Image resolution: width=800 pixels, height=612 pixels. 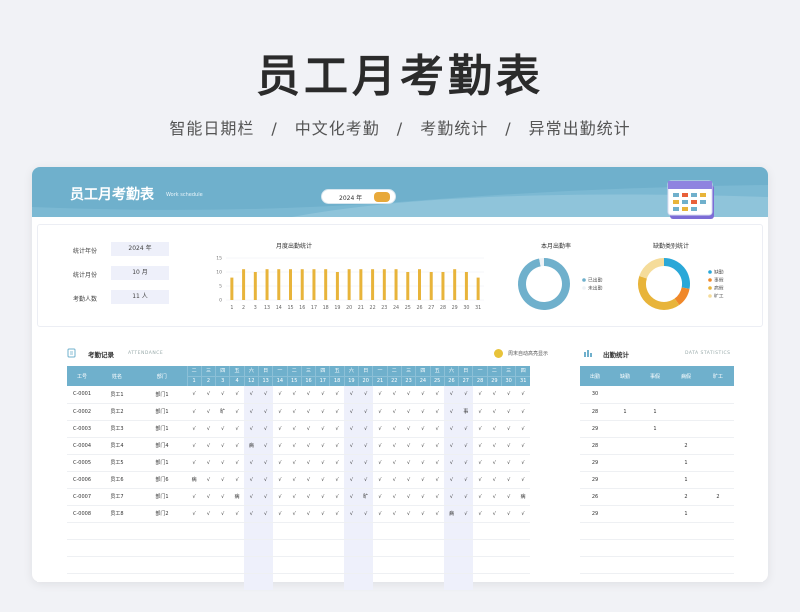 What do you see at coordinates (162, 514) in the screenshot?
I see `cell-dept: 部门2` at bounding box center [162, 514].